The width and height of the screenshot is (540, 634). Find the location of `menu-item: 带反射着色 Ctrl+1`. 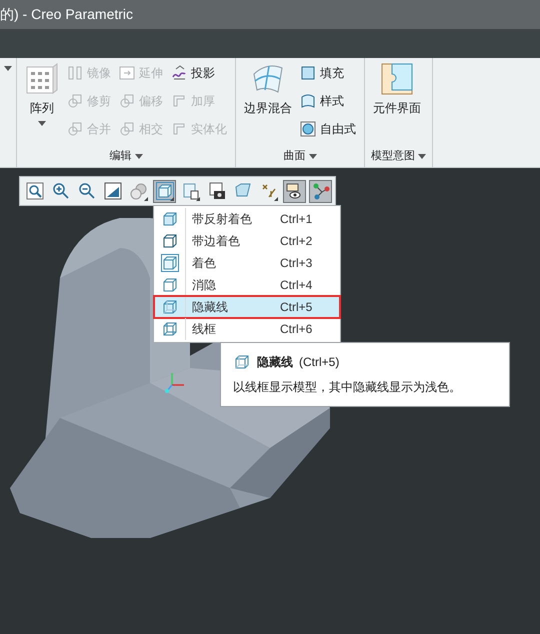

menu-item: 带反射着色 Ctrl+1 is located at coordinates (247, 219).